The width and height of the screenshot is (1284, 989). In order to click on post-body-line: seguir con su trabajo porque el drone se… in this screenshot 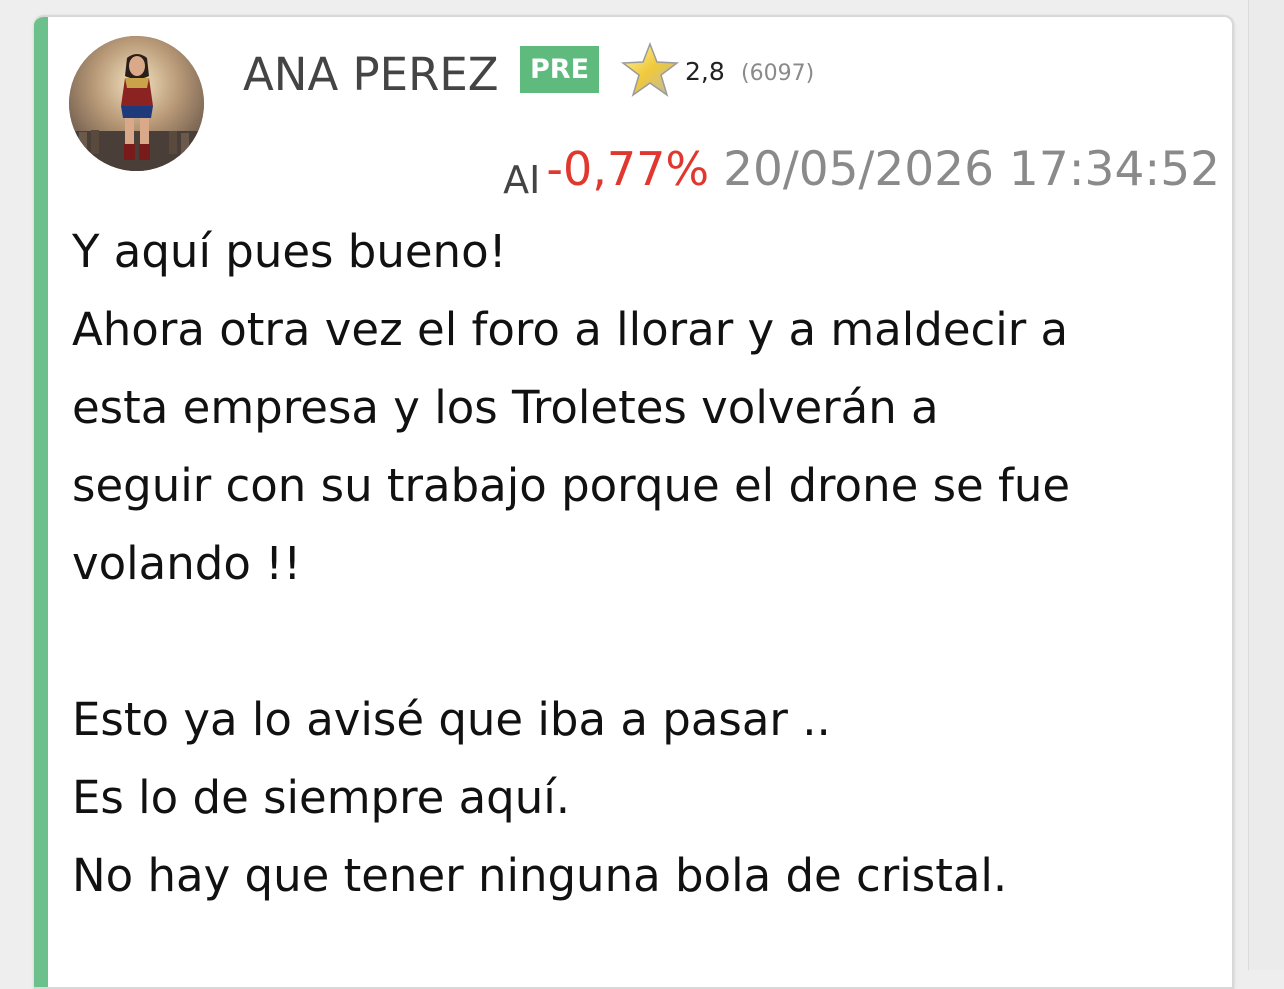, I will do `click(571, 485)`.